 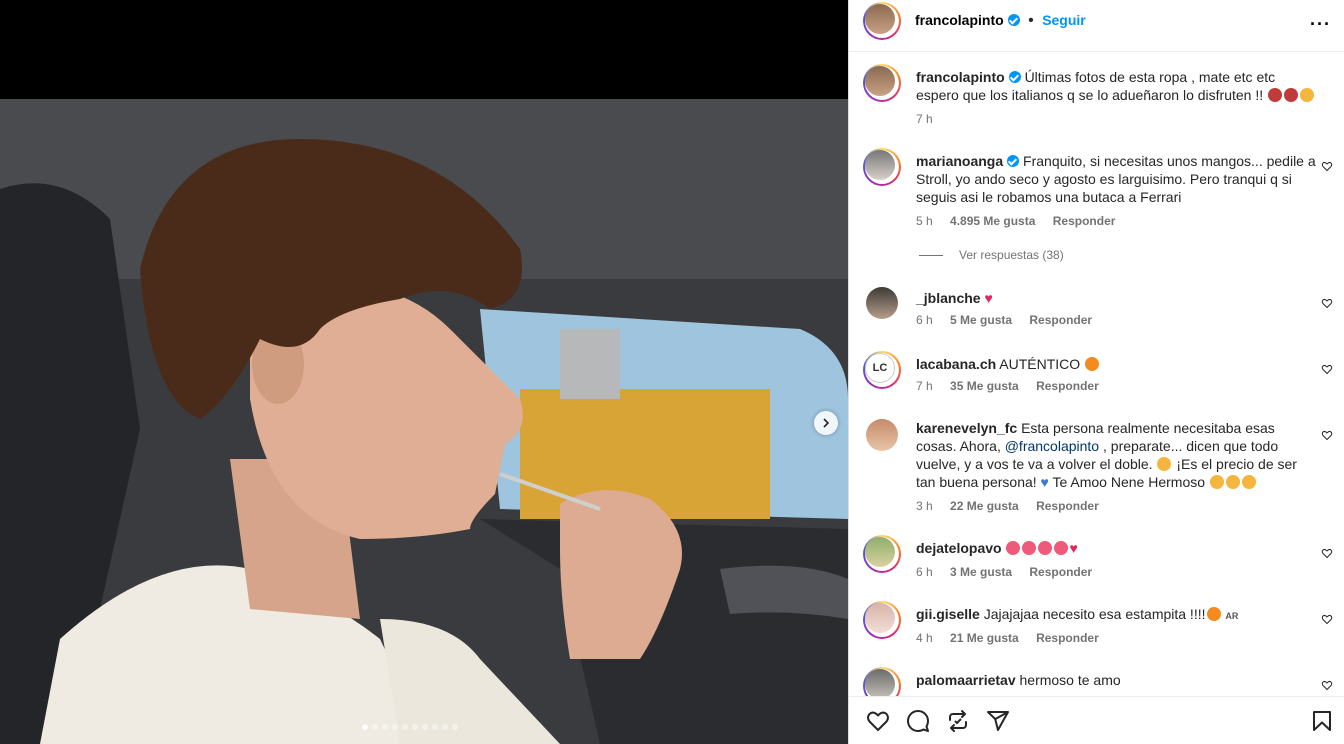 What do you see at coordinates (1094, 614) in the screenshot?
I see `comment-text: Jajajajaa necesito esa estampita !!!!` at bounding box center [1094, 614].